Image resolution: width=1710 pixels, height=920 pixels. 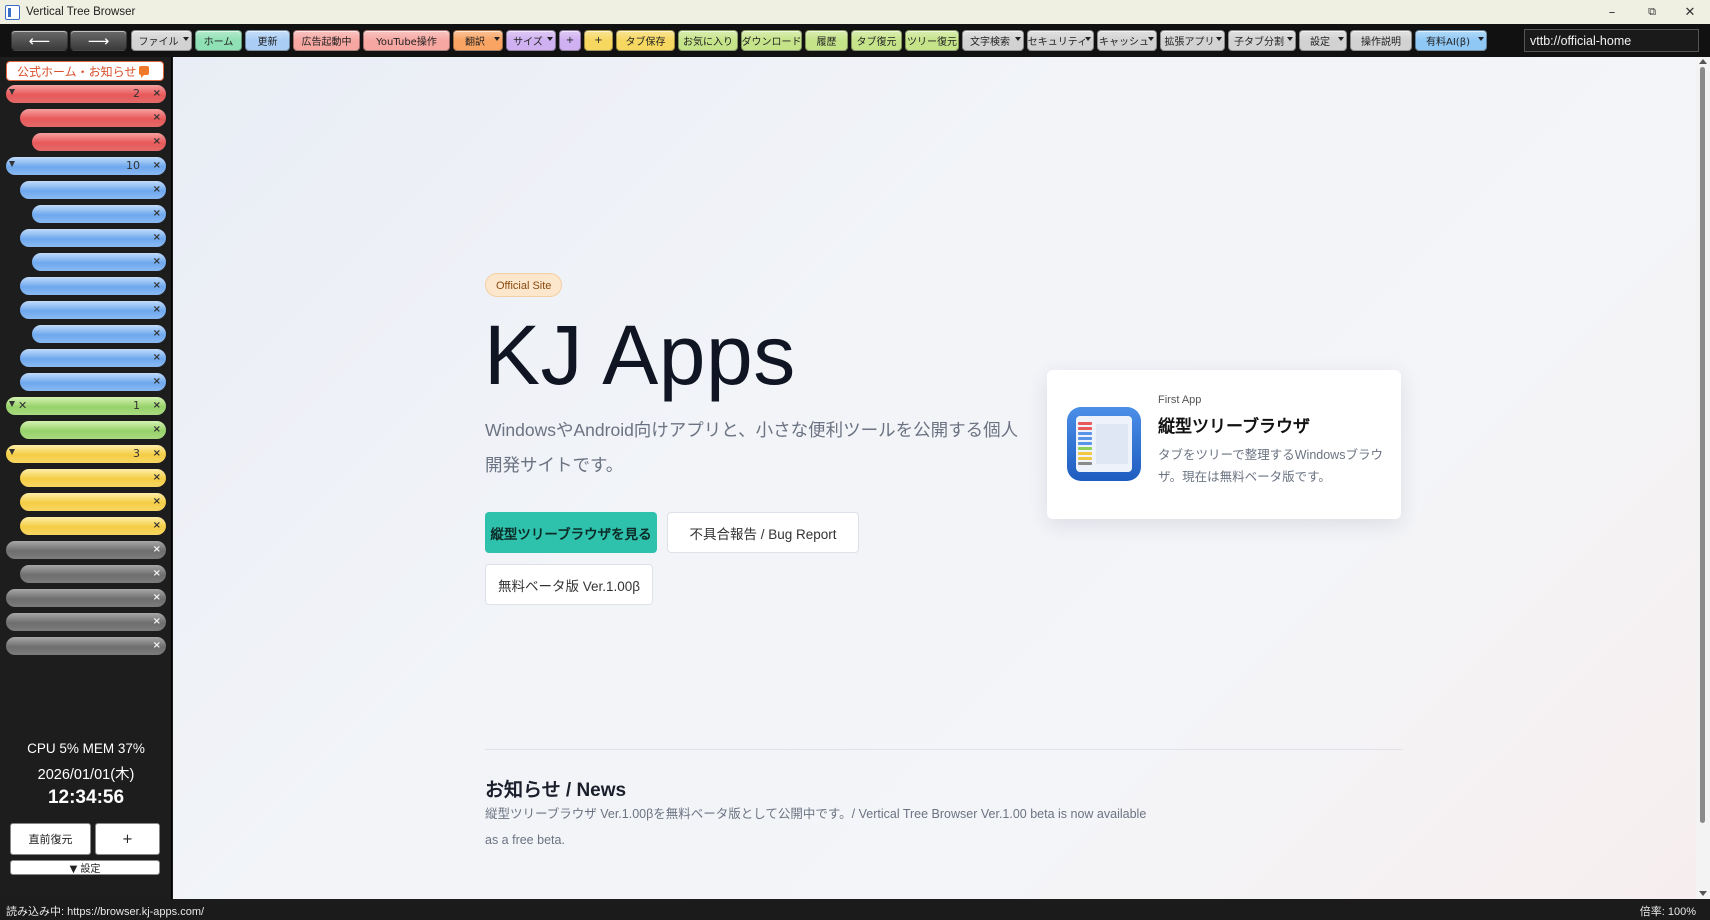 I want to click on restore-last-button: 直前復元, so click(x=50, y=839).